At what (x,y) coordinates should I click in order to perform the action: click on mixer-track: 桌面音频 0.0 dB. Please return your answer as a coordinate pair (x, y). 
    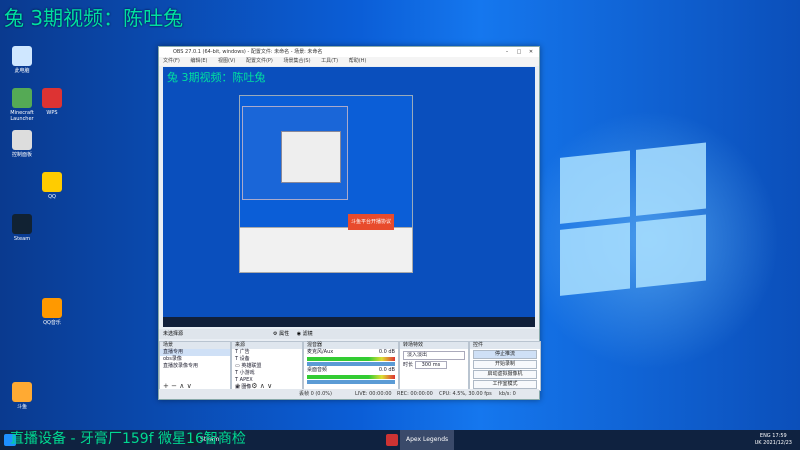
    Looking at the image, I should click on (351, 370).